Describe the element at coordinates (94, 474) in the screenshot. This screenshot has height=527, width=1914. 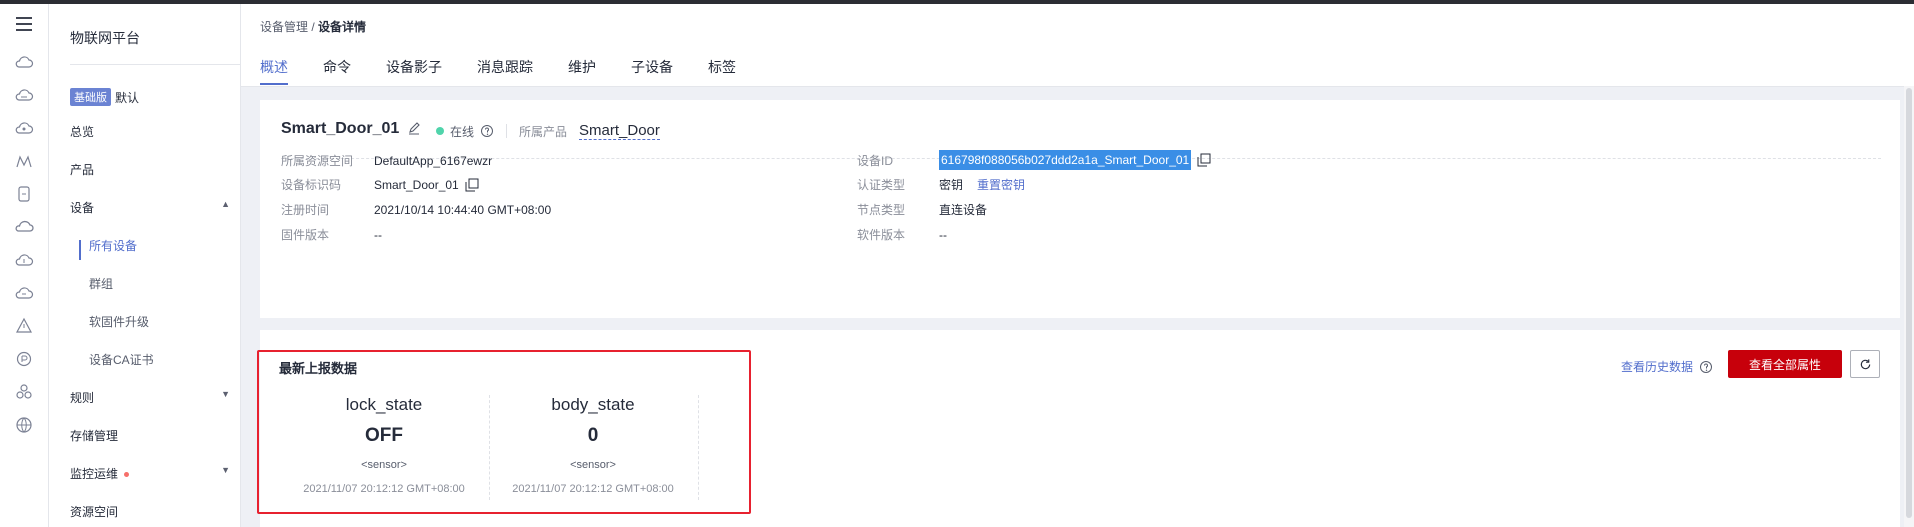
I see `nav-item-monitor-label: 监控运维` at that location.